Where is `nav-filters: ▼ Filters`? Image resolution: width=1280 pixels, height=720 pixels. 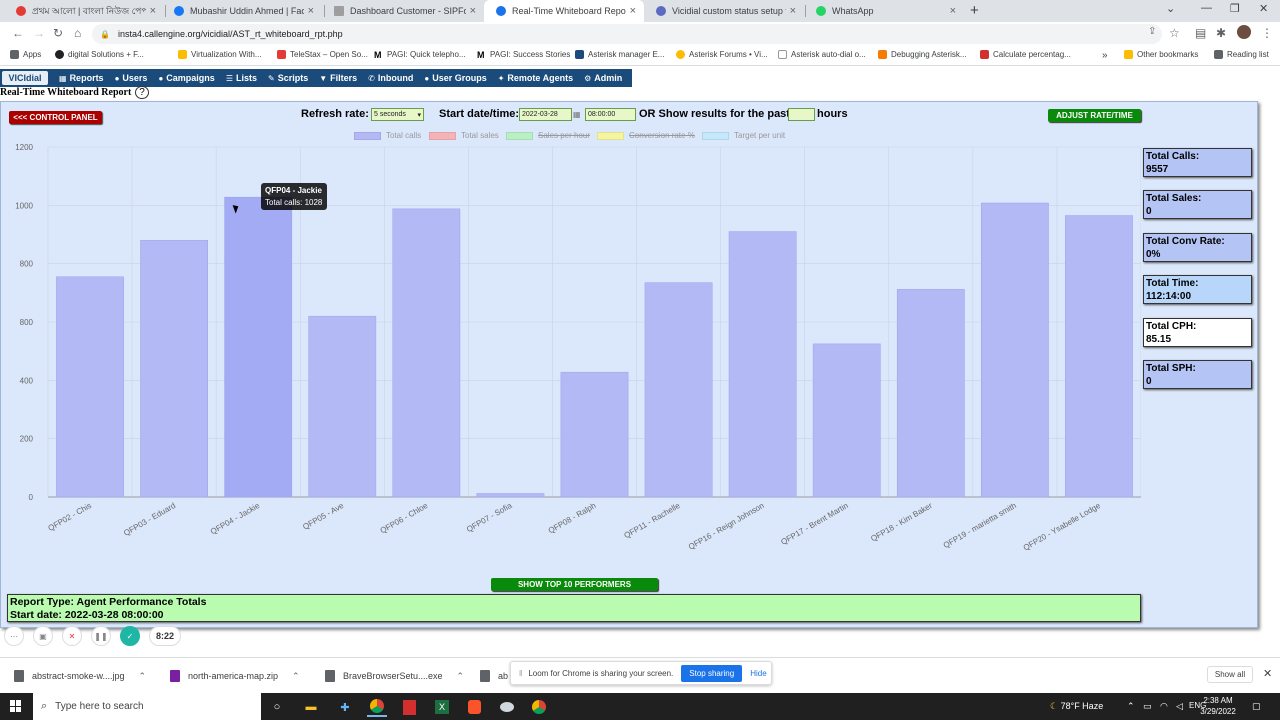
nav-filters: ▼ Filters is located at coordinates (338, 78).